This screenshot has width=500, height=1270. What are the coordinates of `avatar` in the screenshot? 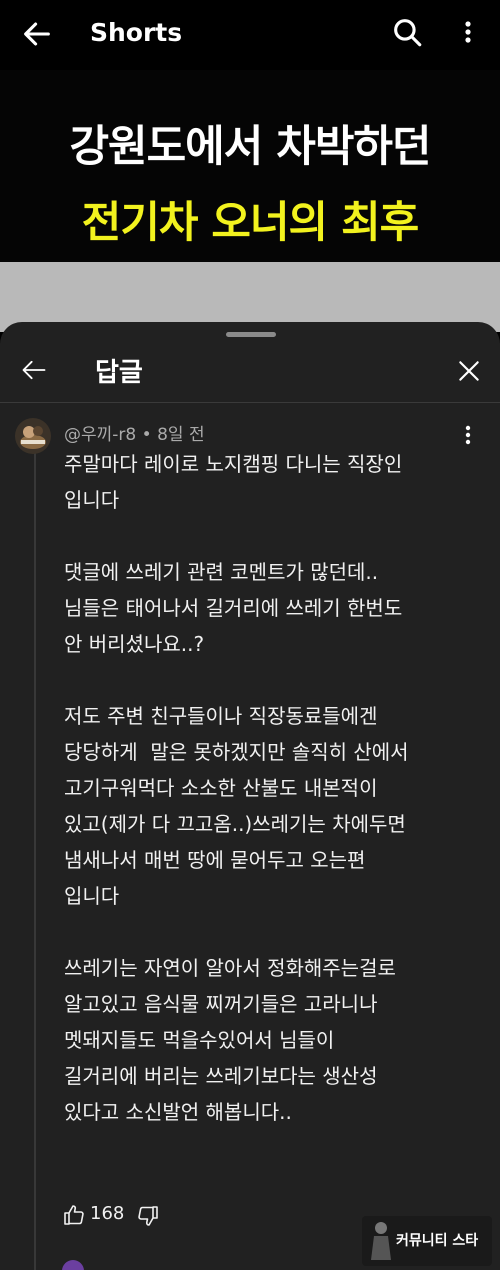 It's located at (33, 436).